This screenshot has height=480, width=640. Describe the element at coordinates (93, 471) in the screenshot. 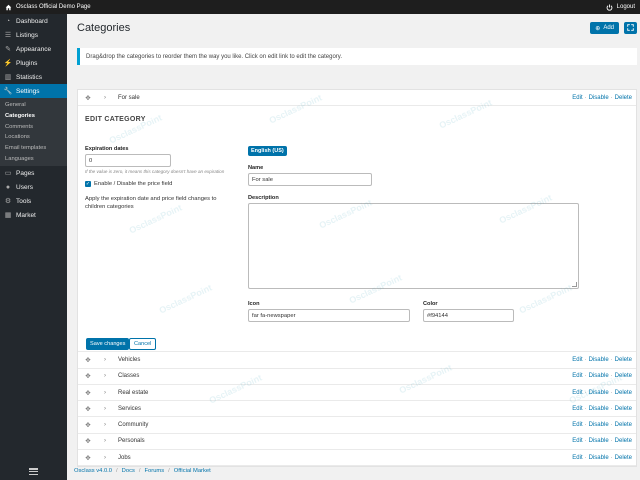

I see `version-link: Osclass v4.0.0` at that location.